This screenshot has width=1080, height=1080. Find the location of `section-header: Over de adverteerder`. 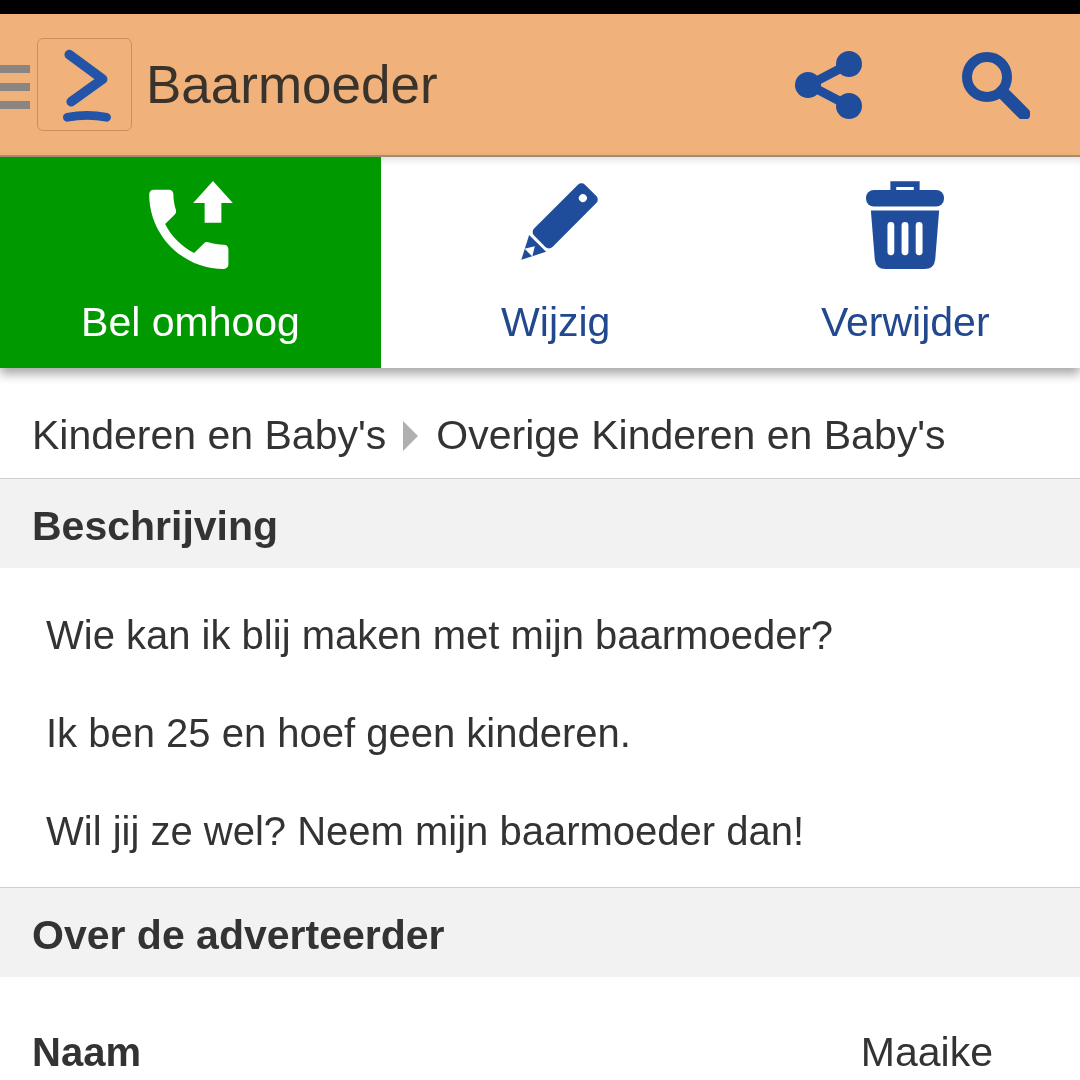

section-header: Over de adverteerder is located at coordinates (540, 932).